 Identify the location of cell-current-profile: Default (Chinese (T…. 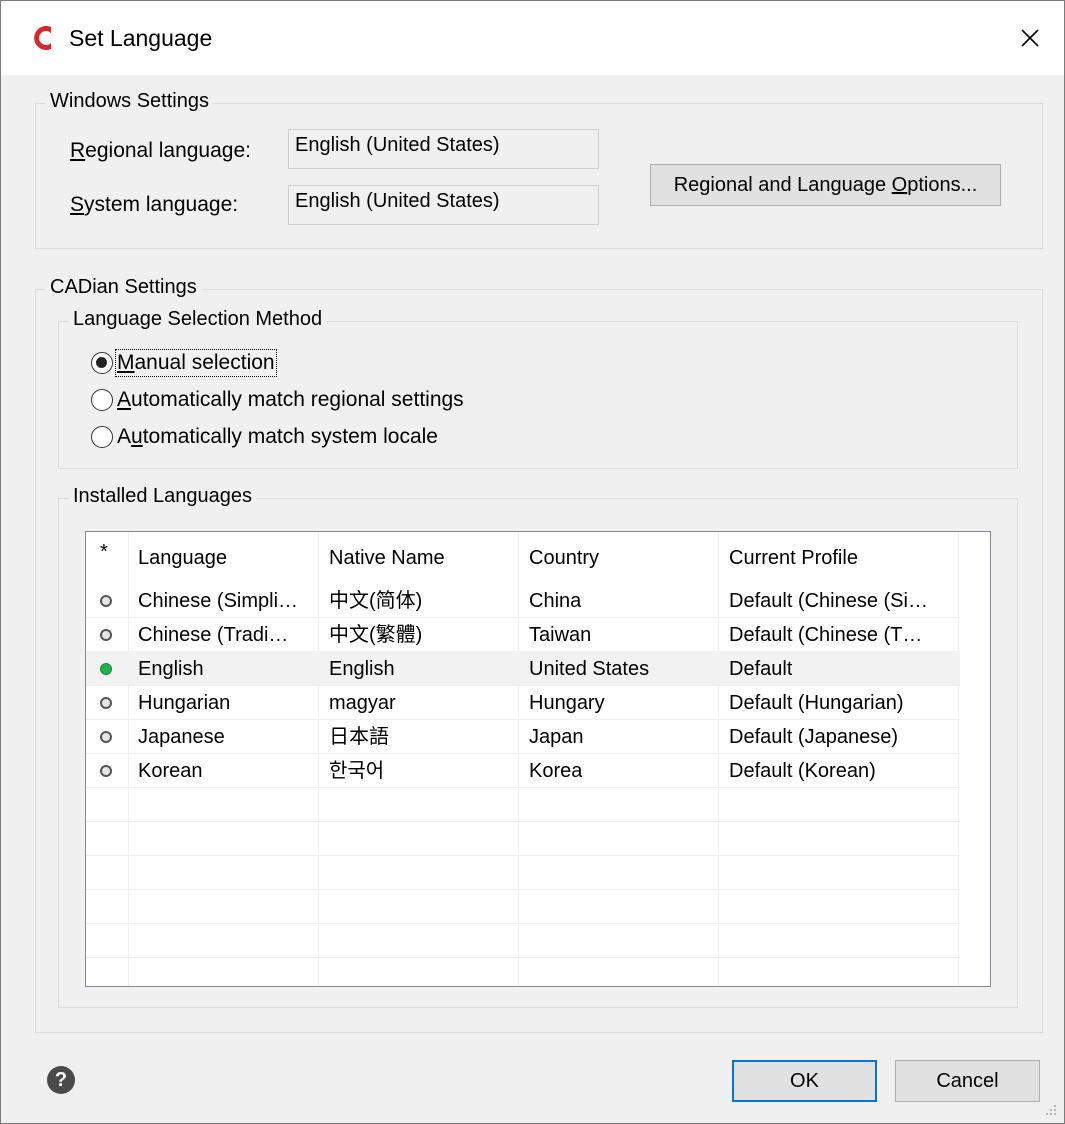
(826, 635).